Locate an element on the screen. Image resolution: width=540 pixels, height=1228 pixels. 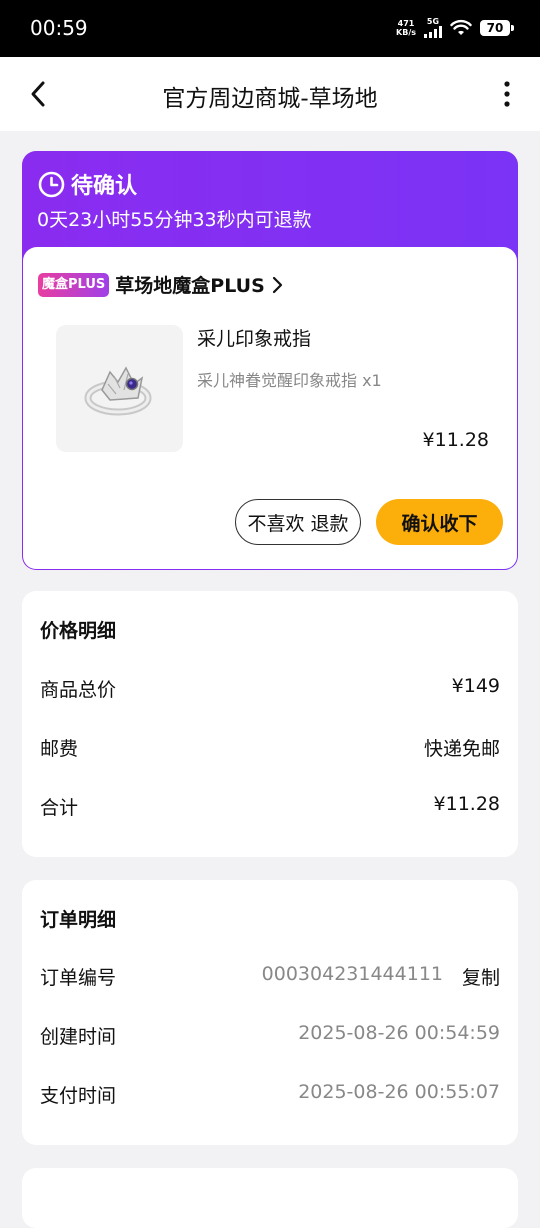
chevron-right-icon is located at coordinates (277, 284).